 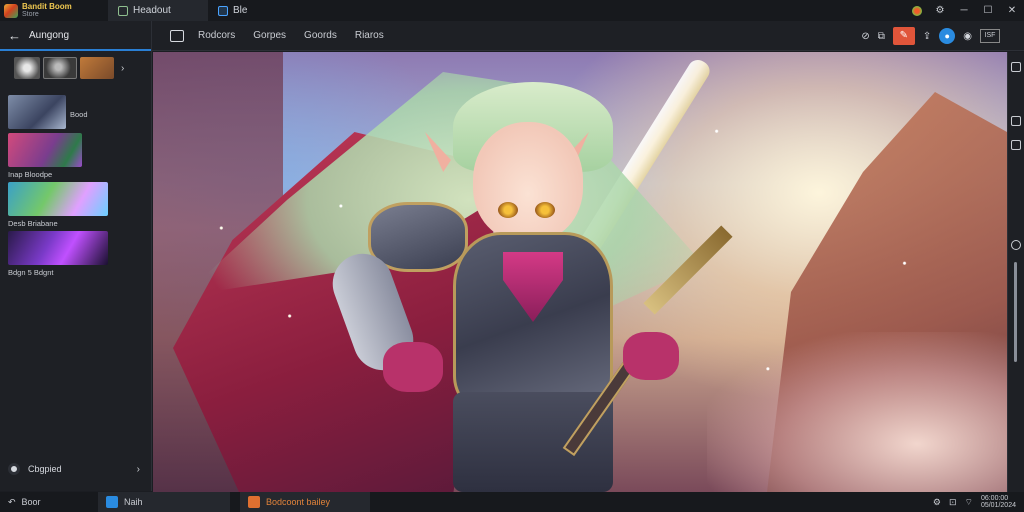 What do you see at coordinates (1016, 145) in the screenshot?
I see `panel-icon` at bounding box center [1016, 145].